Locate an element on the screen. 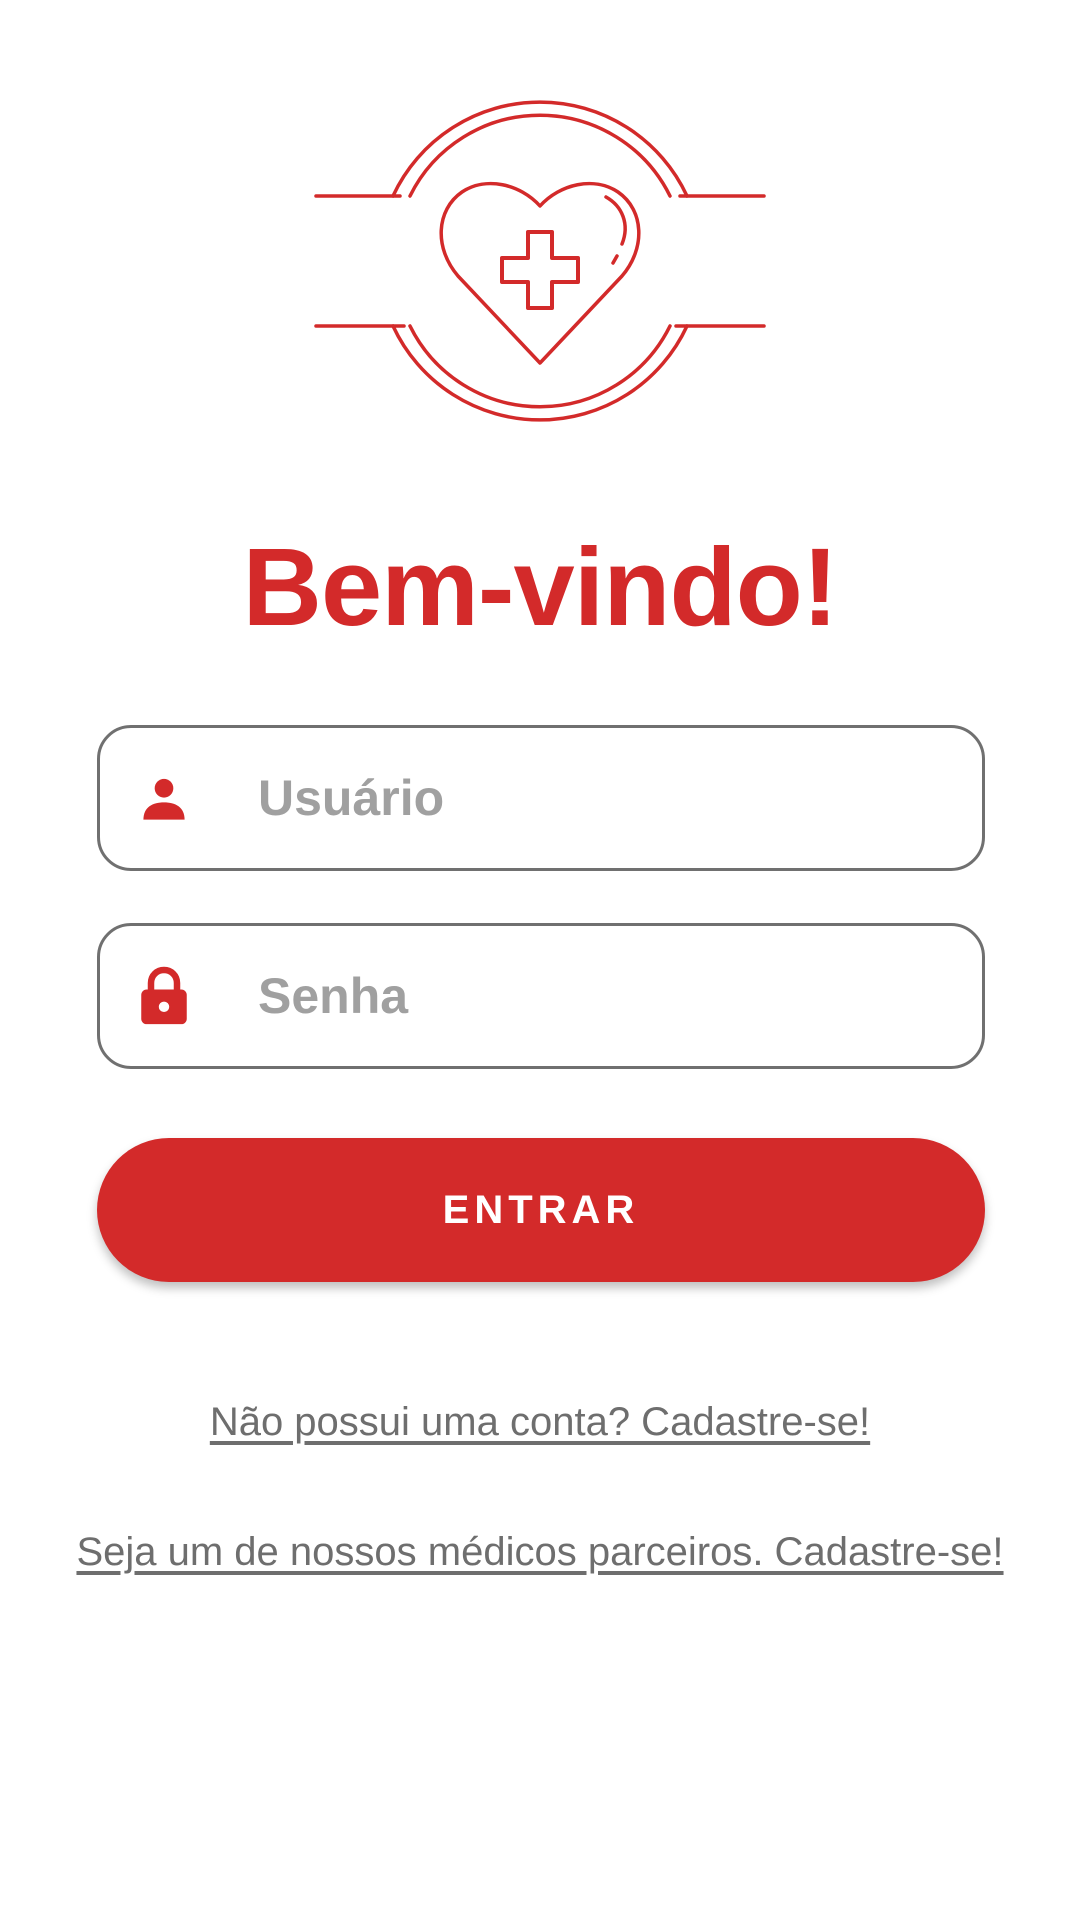 The width and height of the screenshot is (1080, 1930). username-field is located at coordinates (541, 798).